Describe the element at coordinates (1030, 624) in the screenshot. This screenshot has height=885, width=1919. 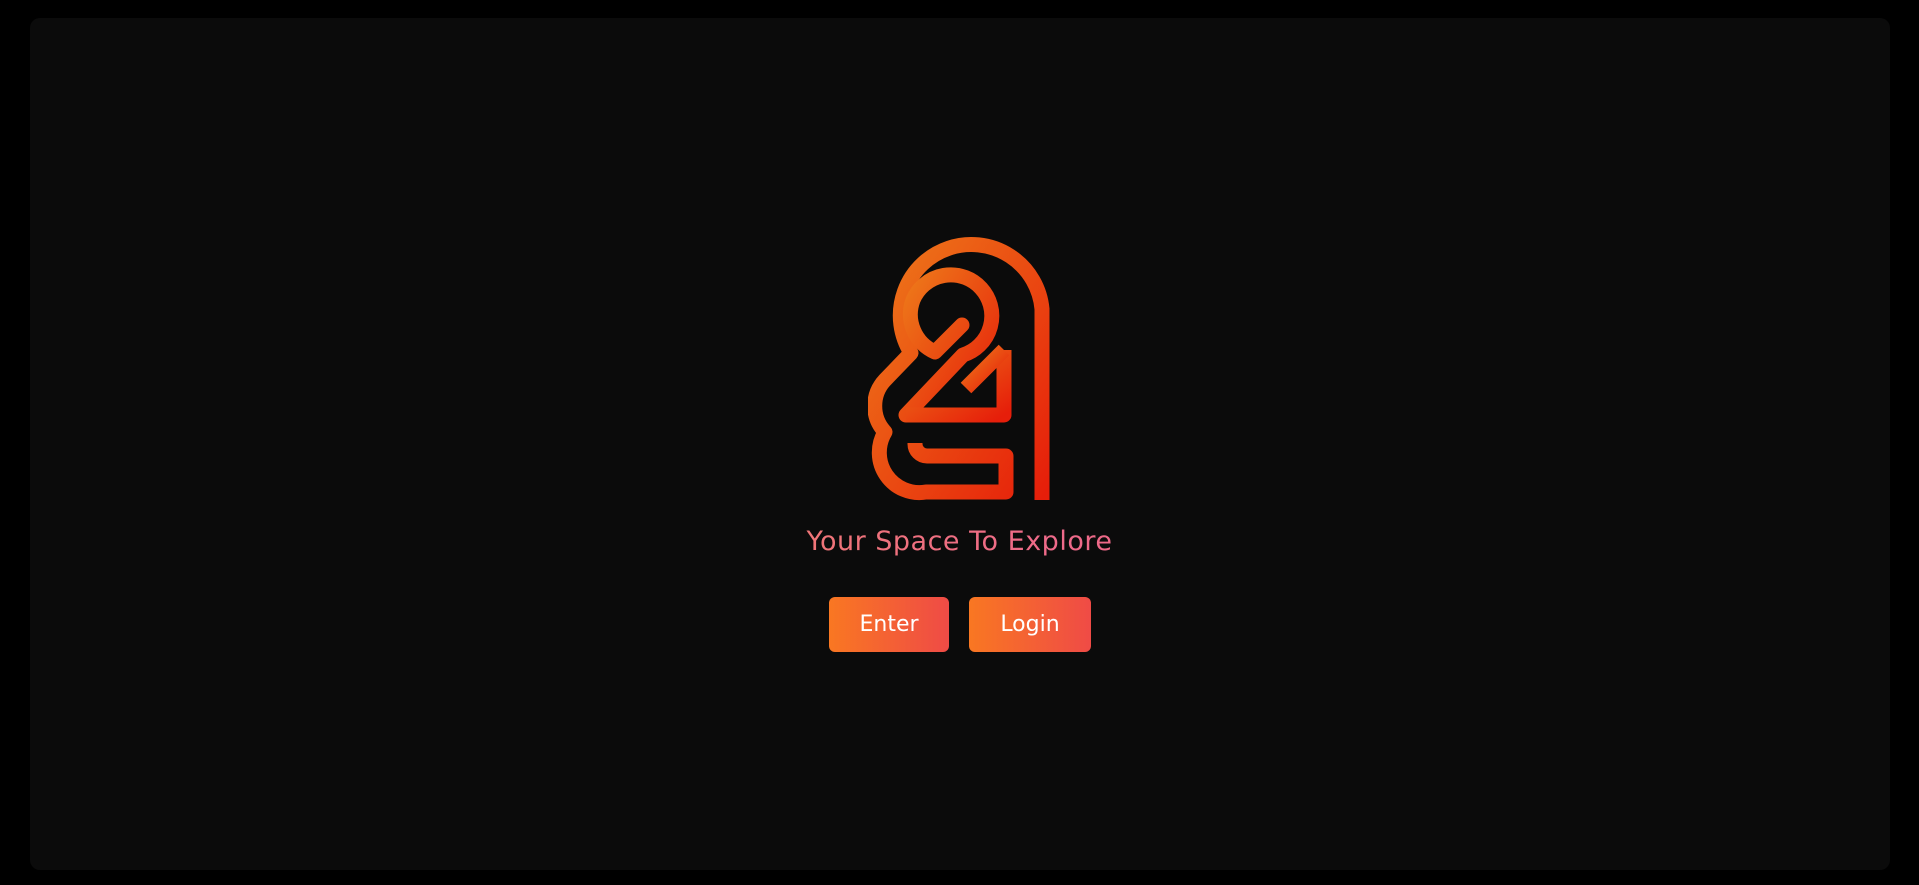
I see `login-button: Login` at that location.